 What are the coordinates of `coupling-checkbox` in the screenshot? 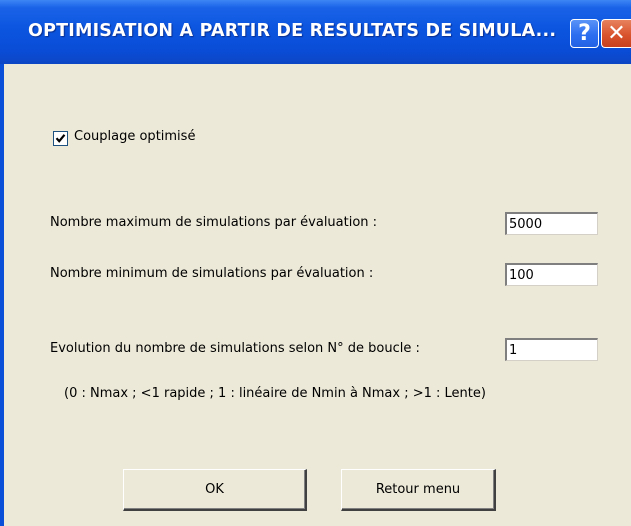 It's located at (60, 138).